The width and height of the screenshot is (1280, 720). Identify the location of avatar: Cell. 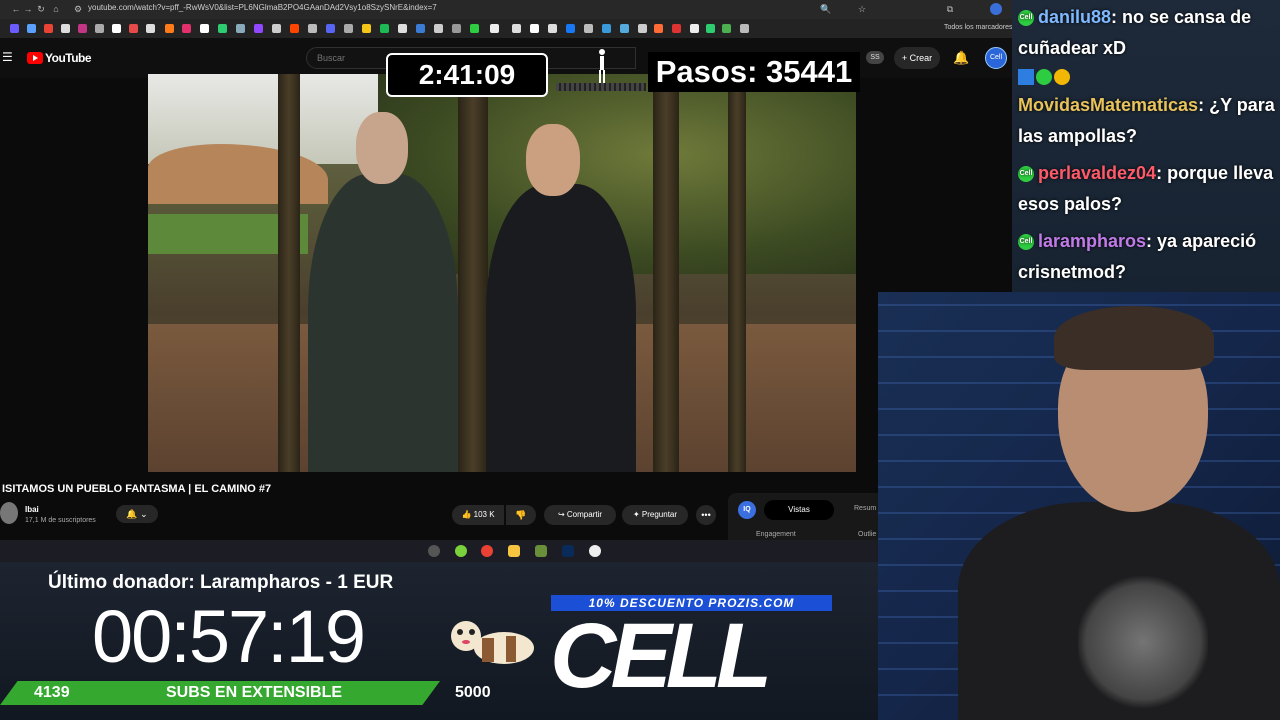
(996, 58).